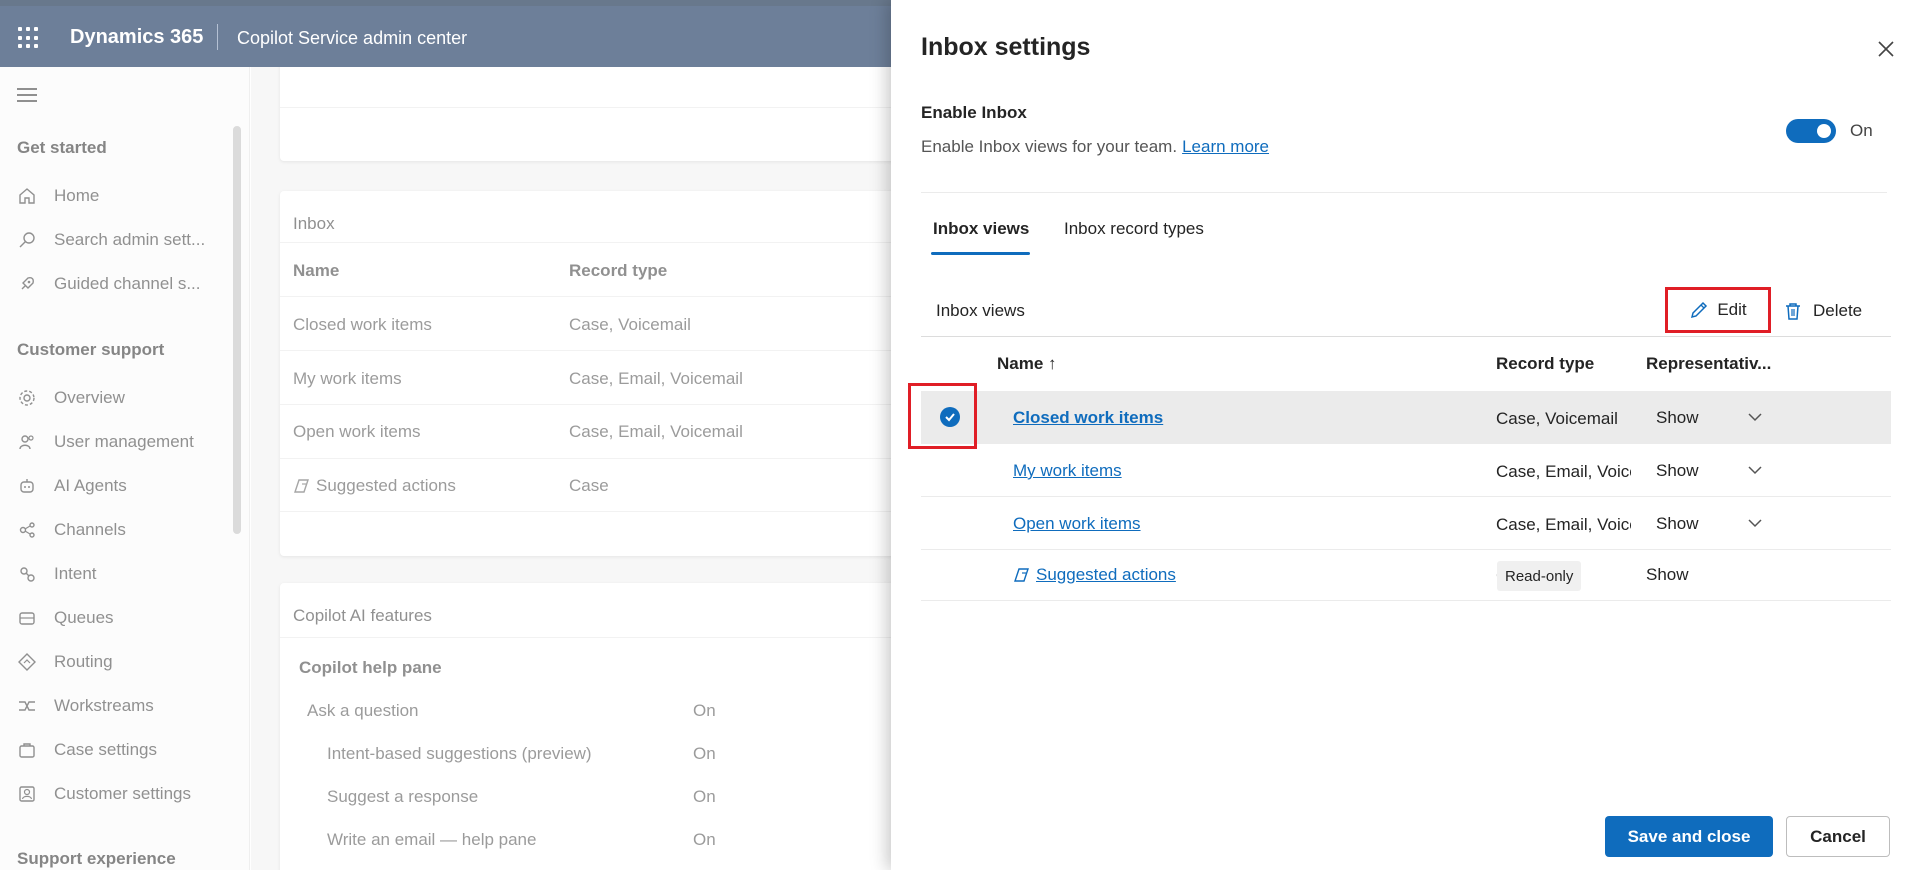 This screenshot has width=1917, height=870. I want to click on enable-inbox-toggle, so click(1811, 131).